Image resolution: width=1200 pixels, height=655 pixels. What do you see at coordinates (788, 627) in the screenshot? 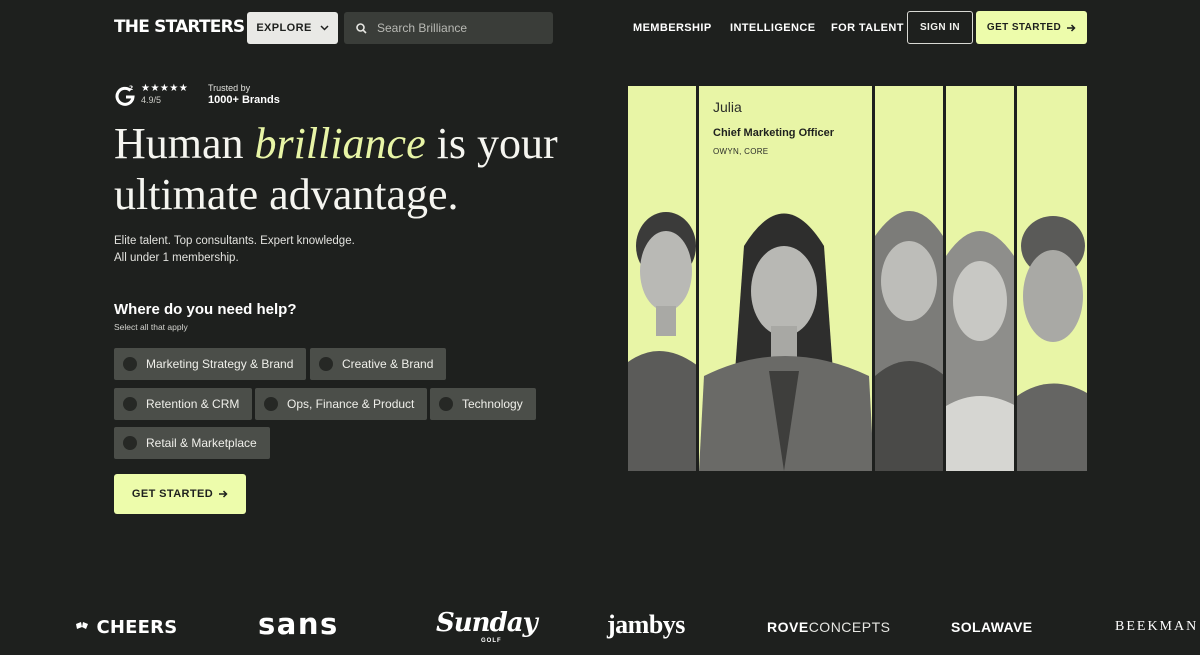
I see `brand-rove-bold: ROVE` at bounding box center [788, 627].